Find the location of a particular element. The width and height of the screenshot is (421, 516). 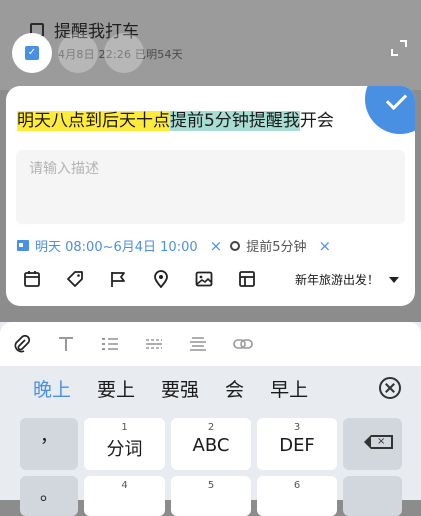

image-icon is located at coordinates (203, 278).